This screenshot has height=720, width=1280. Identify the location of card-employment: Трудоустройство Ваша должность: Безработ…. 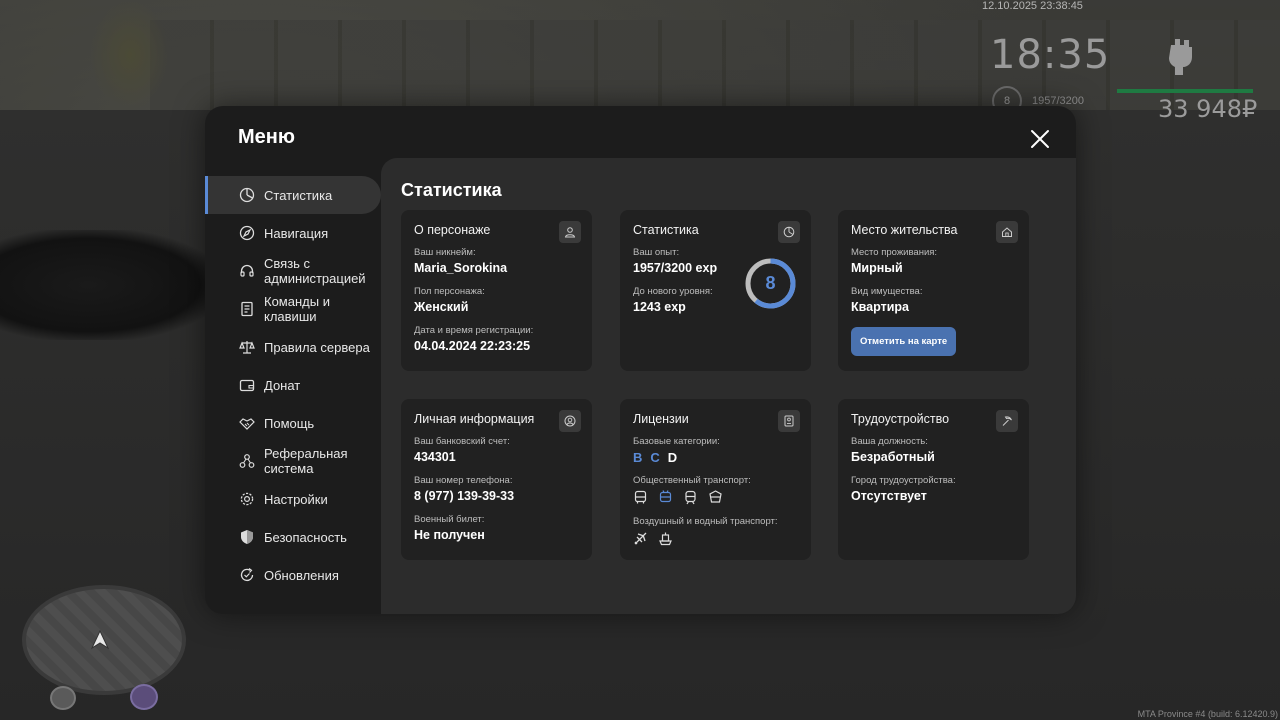
(933, 479).